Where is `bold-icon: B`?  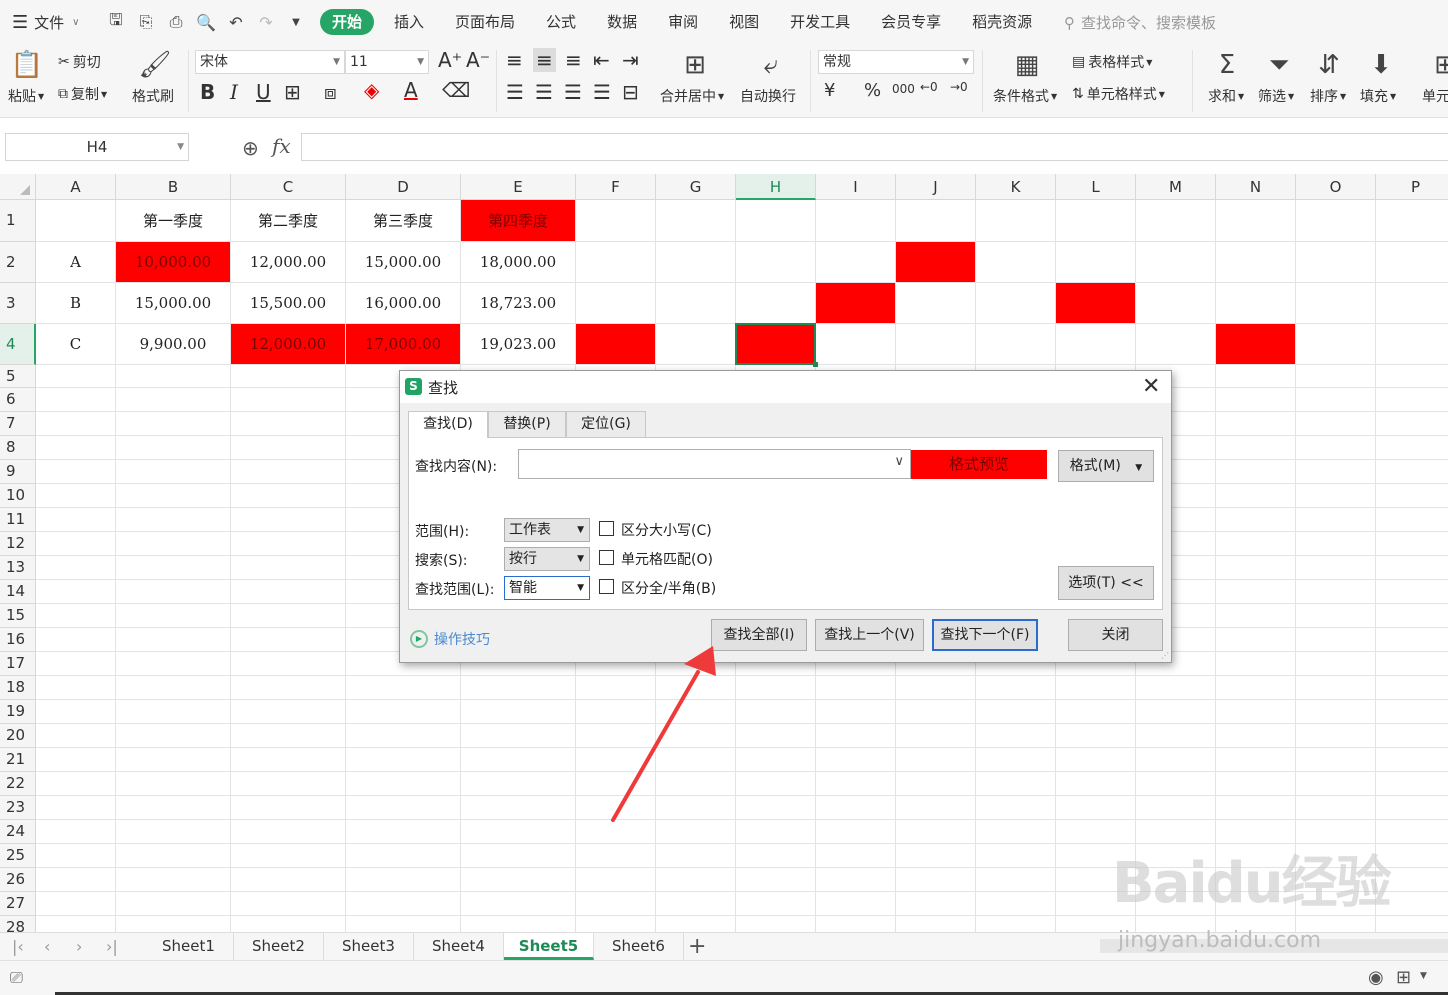 bold-icon: B is located at coordinates (207, 92).